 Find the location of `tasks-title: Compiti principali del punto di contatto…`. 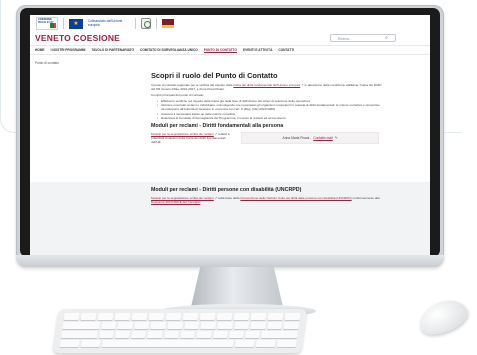

tasks-title: Compiti principali del punto di contatto… is located at coordinates (178, 95).